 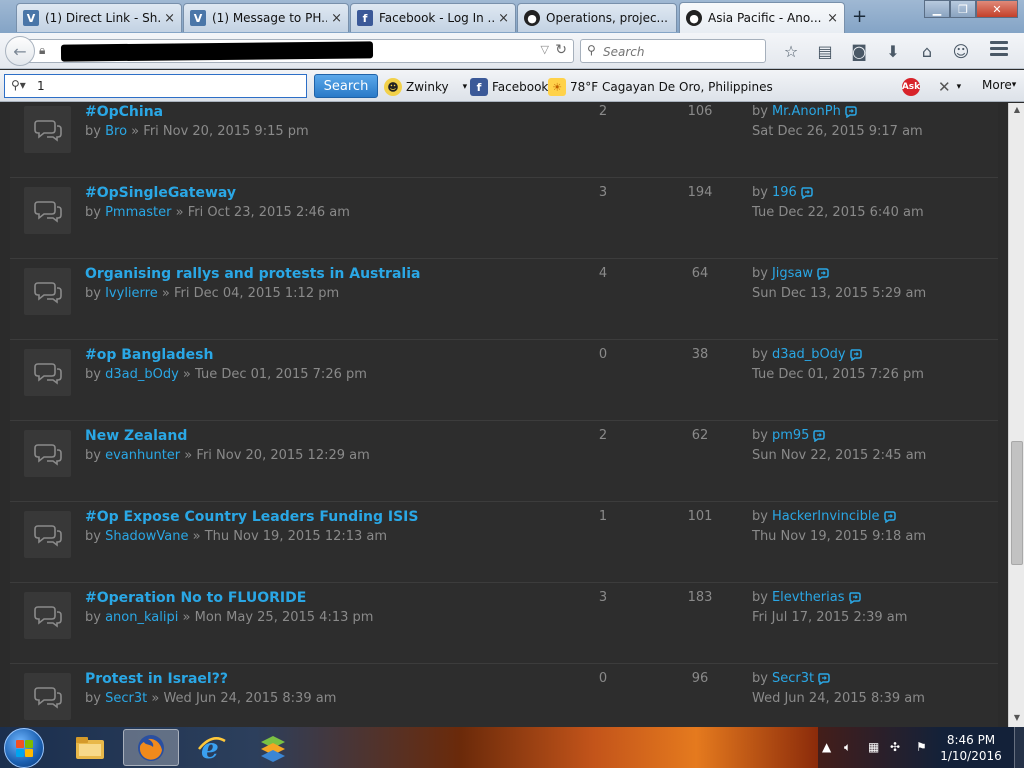 I want to click on last-poster-link: Jigsaw, so click(x=792, y=273).